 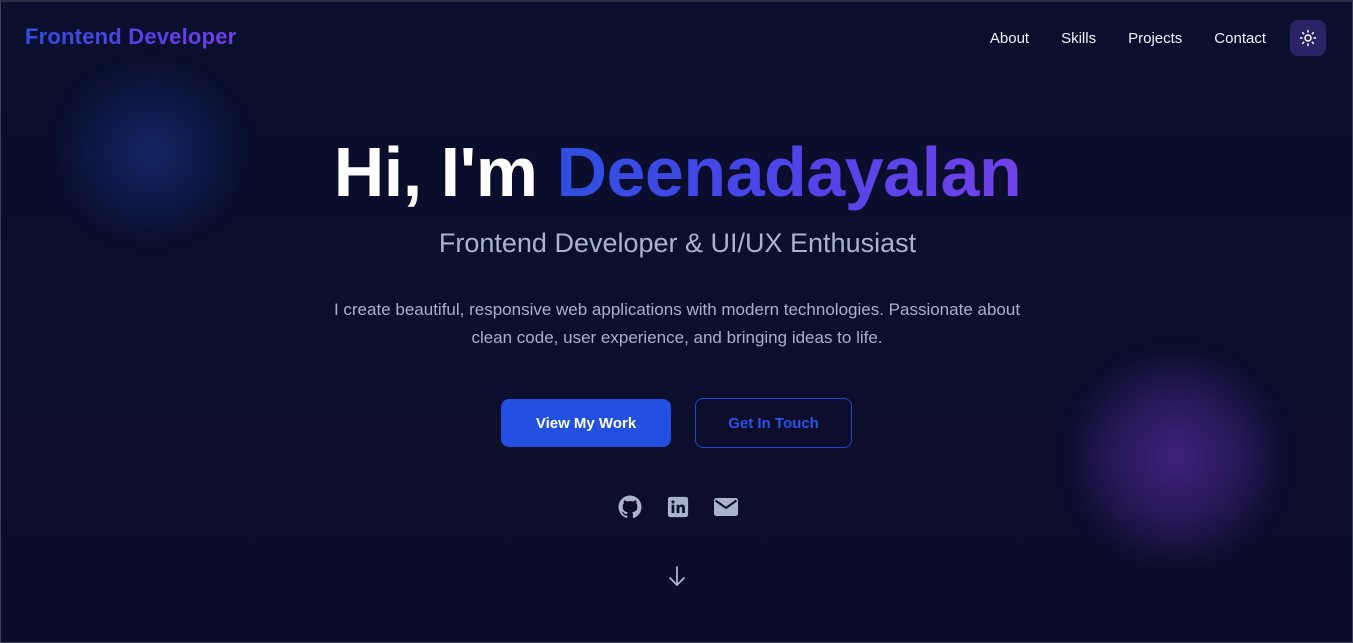 I want to click on arrow-down-icon, so click(x=677, y=576).